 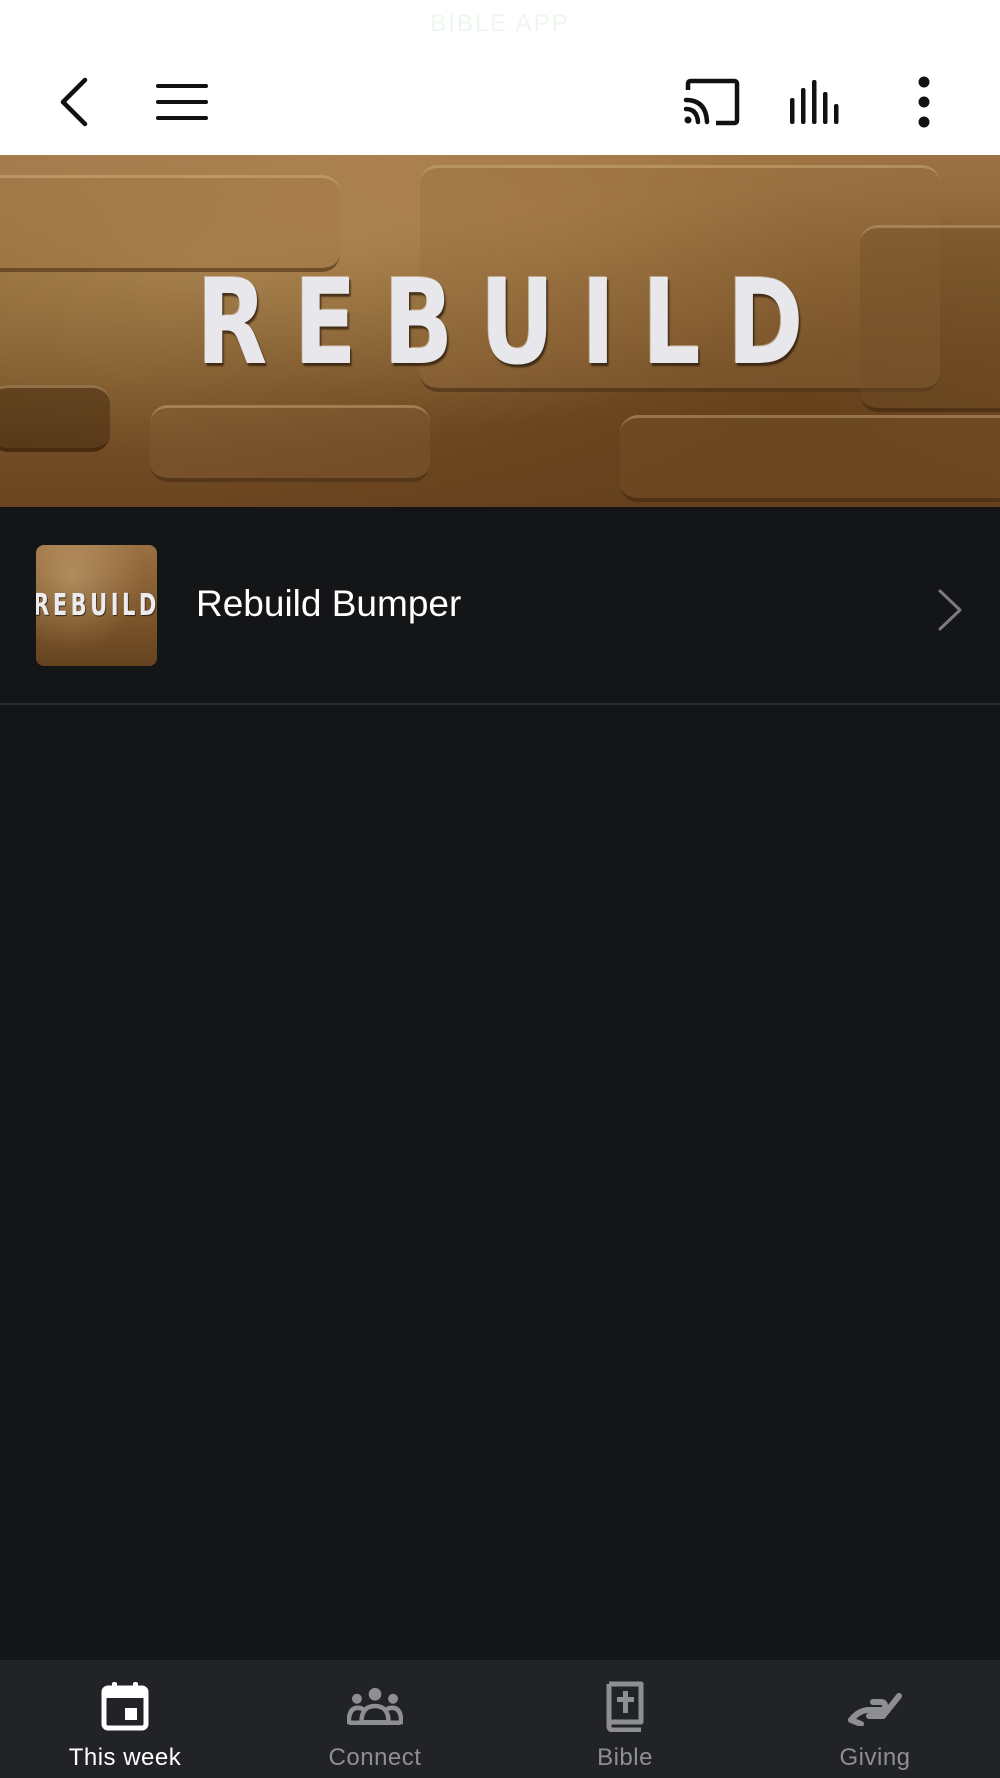 What do you see at coordinates (375, 1757) in the screenshot?
I see `tab-label: Connect` at bounding box center [375, 1757].